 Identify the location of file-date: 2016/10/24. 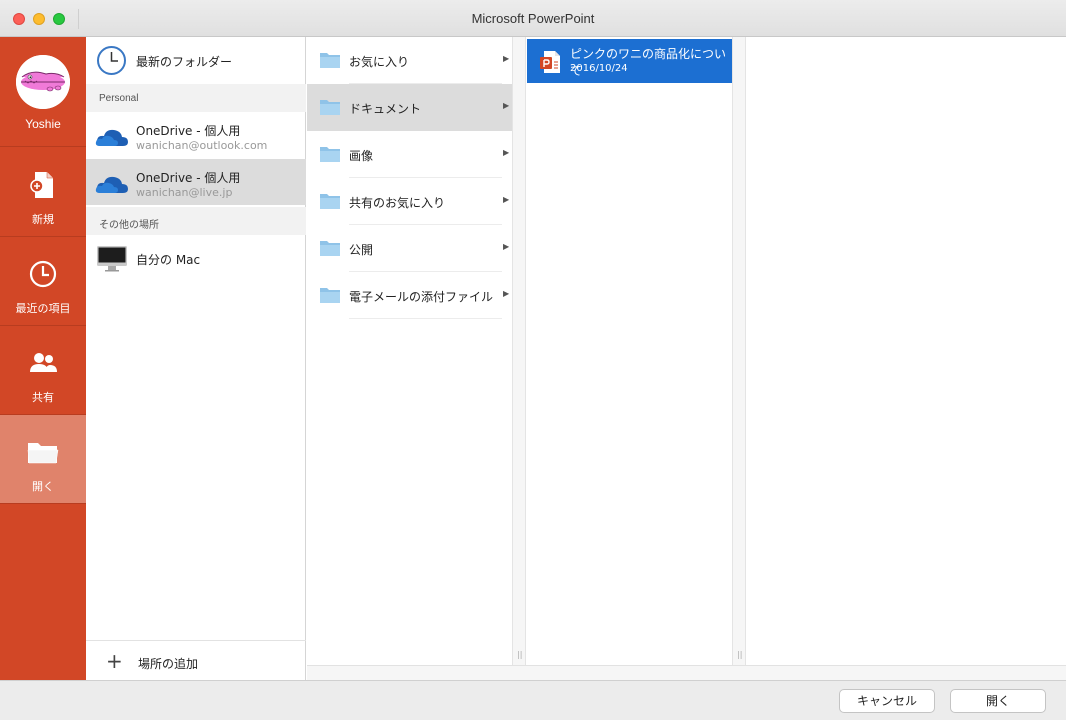
(599, 68).